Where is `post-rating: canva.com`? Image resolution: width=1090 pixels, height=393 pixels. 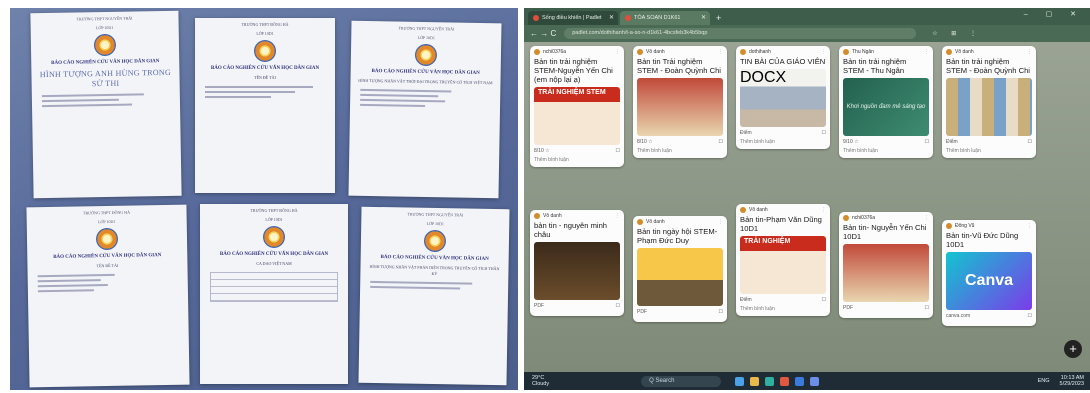 post-rating: canva.com is located at coordinates (958, 316).